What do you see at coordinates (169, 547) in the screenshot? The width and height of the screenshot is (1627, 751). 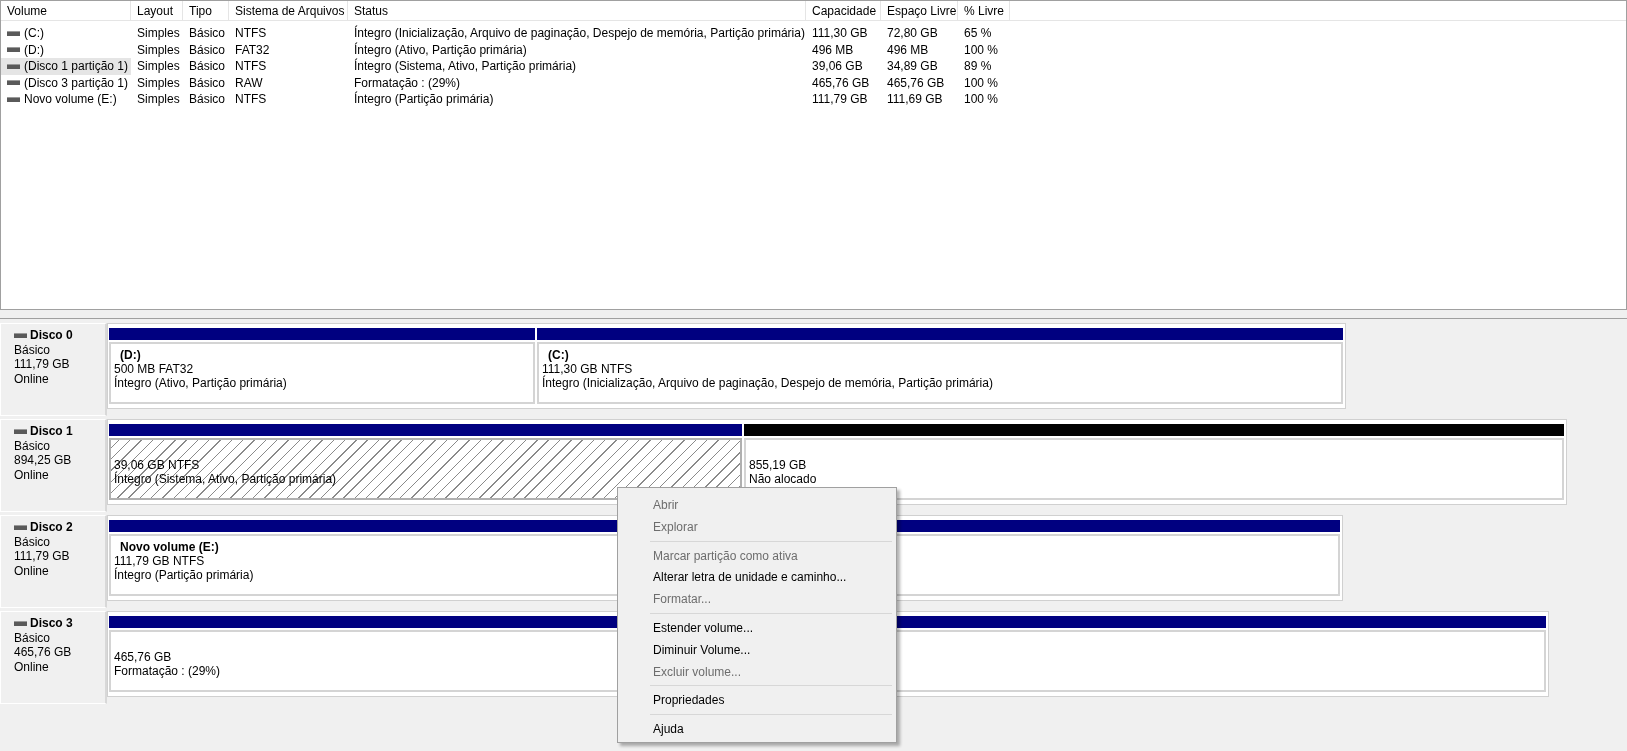 I see `partition-title: Novo volume (E:)` at bounding box center [169, 547].